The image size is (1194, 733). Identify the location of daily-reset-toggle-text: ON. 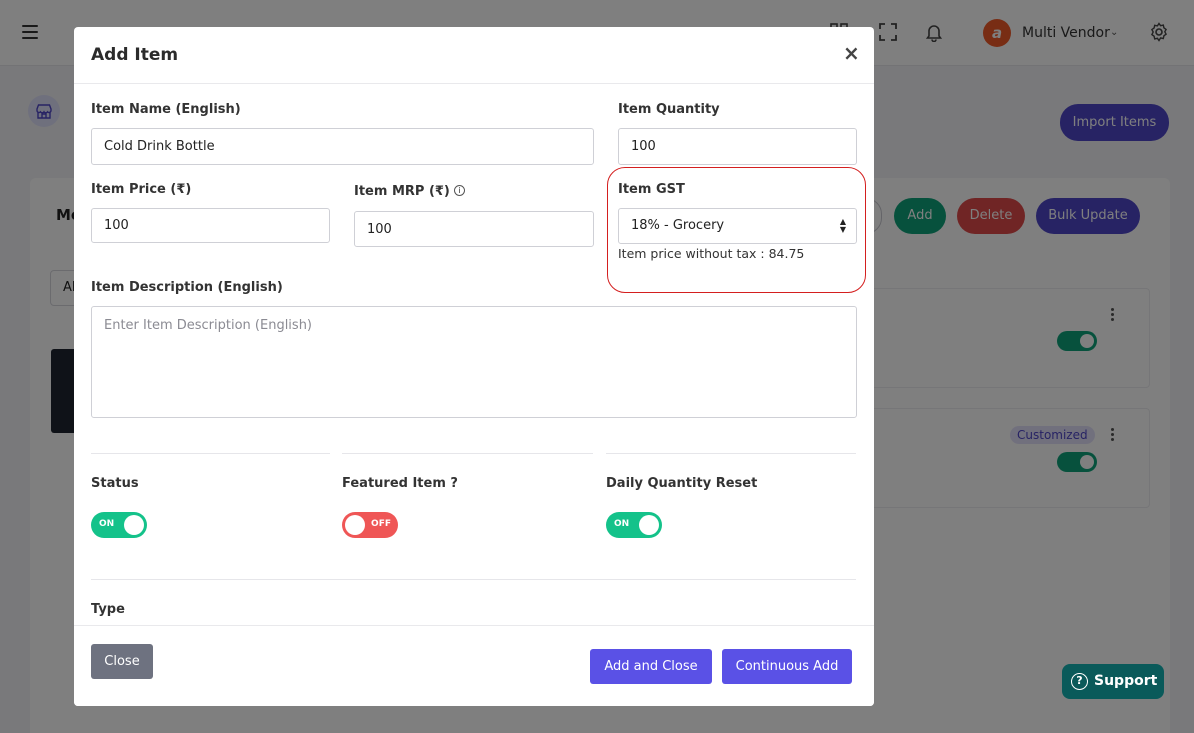
(622, 524).